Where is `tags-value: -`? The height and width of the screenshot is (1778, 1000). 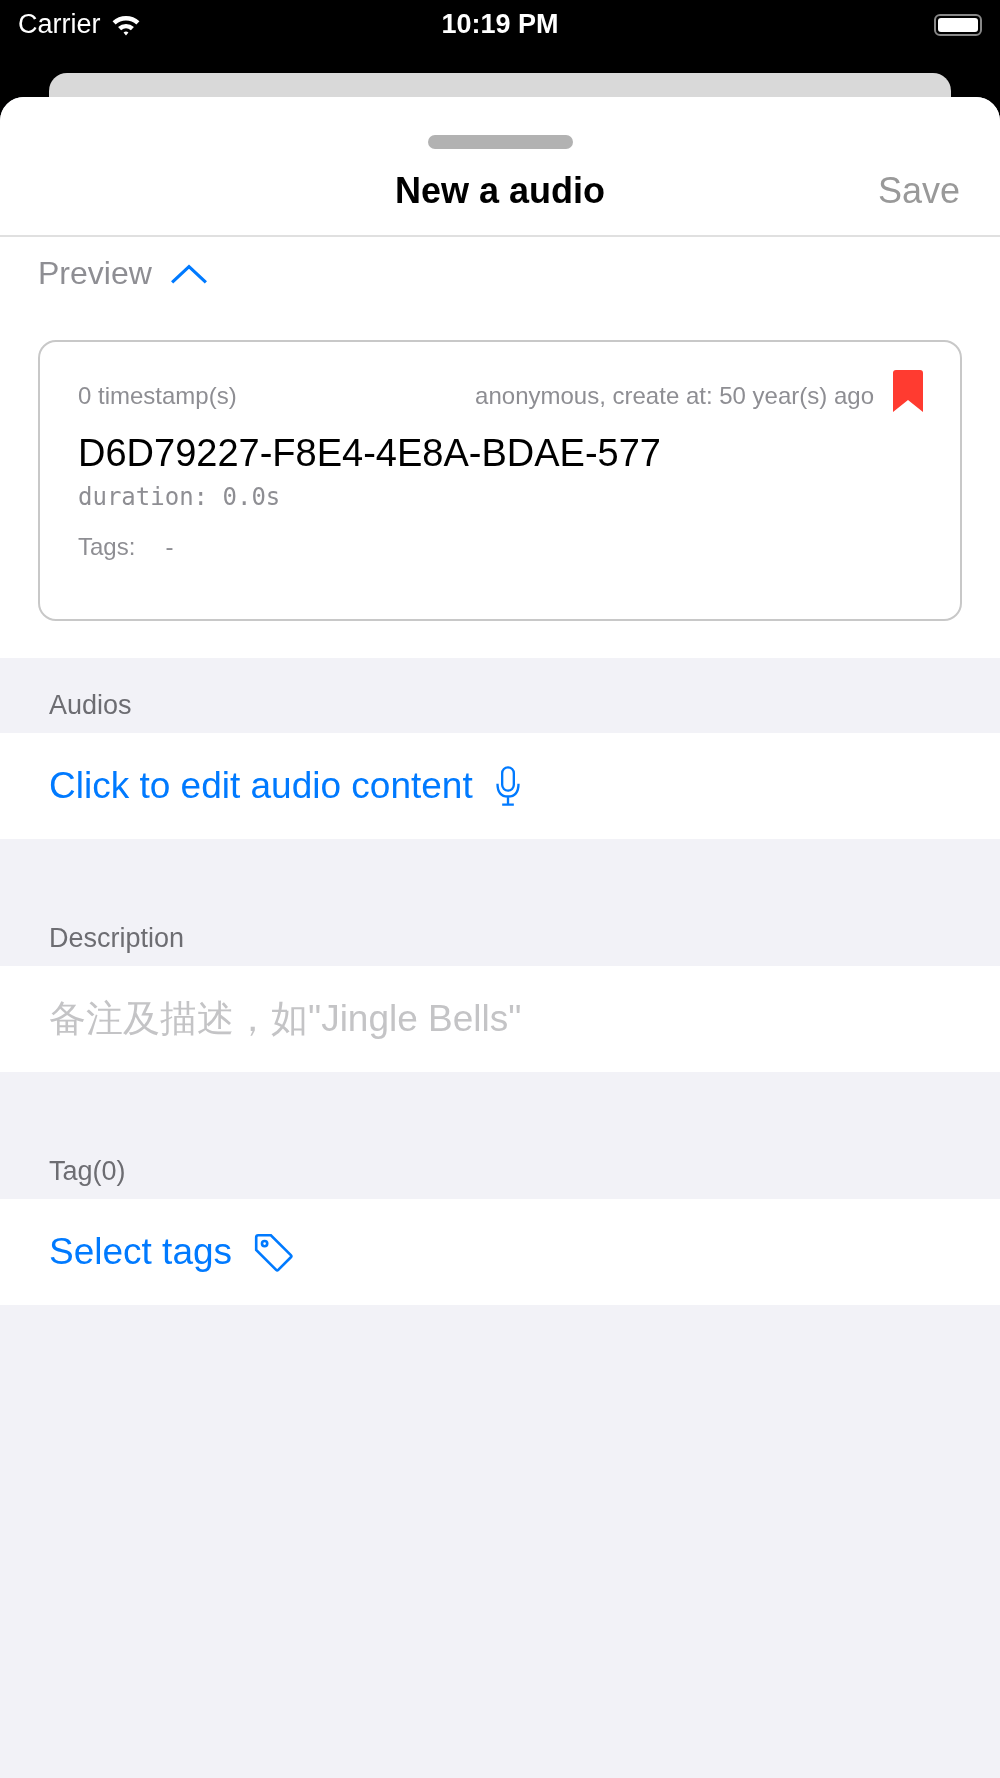 tags-value: - is located at coordinates (169, 547).